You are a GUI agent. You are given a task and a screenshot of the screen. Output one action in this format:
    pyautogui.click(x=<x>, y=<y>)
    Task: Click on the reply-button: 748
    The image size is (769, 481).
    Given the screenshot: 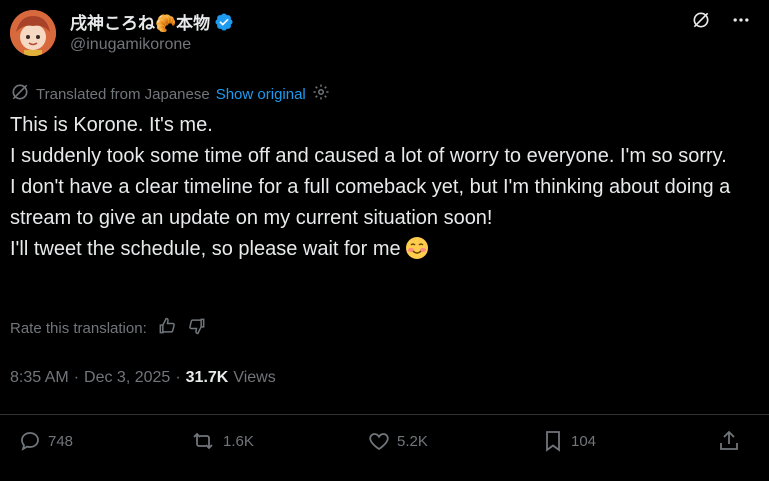 What is the action you would take?
    pyautogui.click(x=45, y=441)
    